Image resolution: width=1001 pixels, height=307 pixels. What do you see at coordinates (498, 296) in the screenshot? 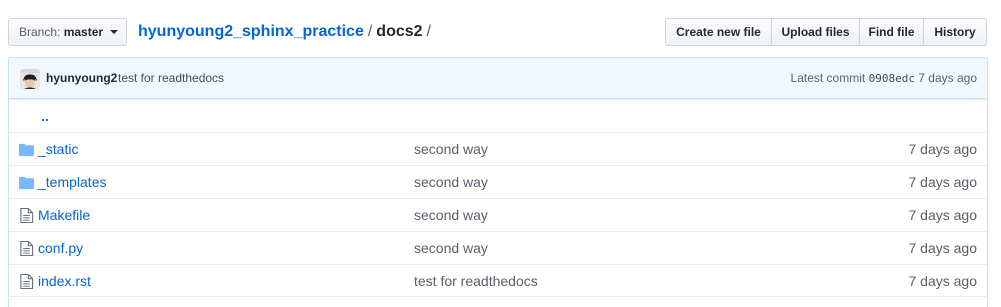
I see `row-divider` at bounding box center [498, 296].